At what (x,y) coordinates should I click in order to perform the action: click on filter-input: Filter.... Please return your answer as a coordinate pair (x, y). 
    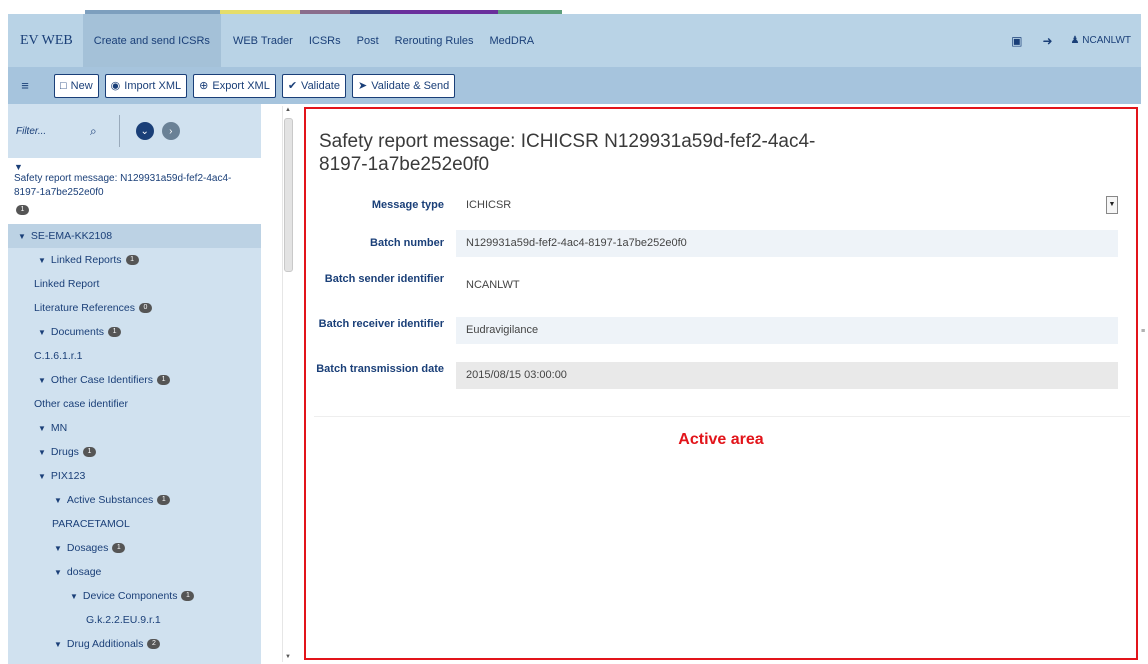
    Looking at the image, I should click on (51, 131).